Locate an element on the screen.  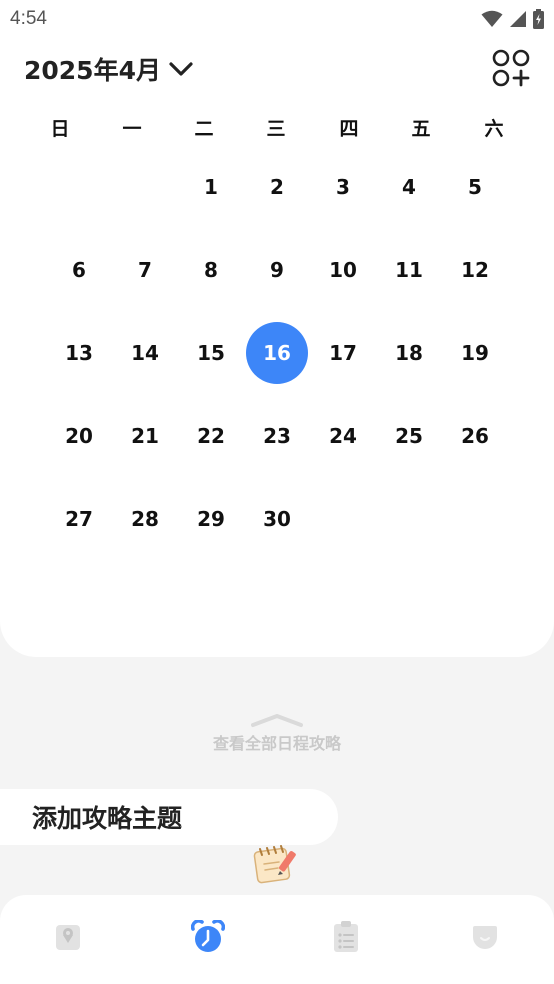
calendar-day: 19 is located at coordinates (475, 353).